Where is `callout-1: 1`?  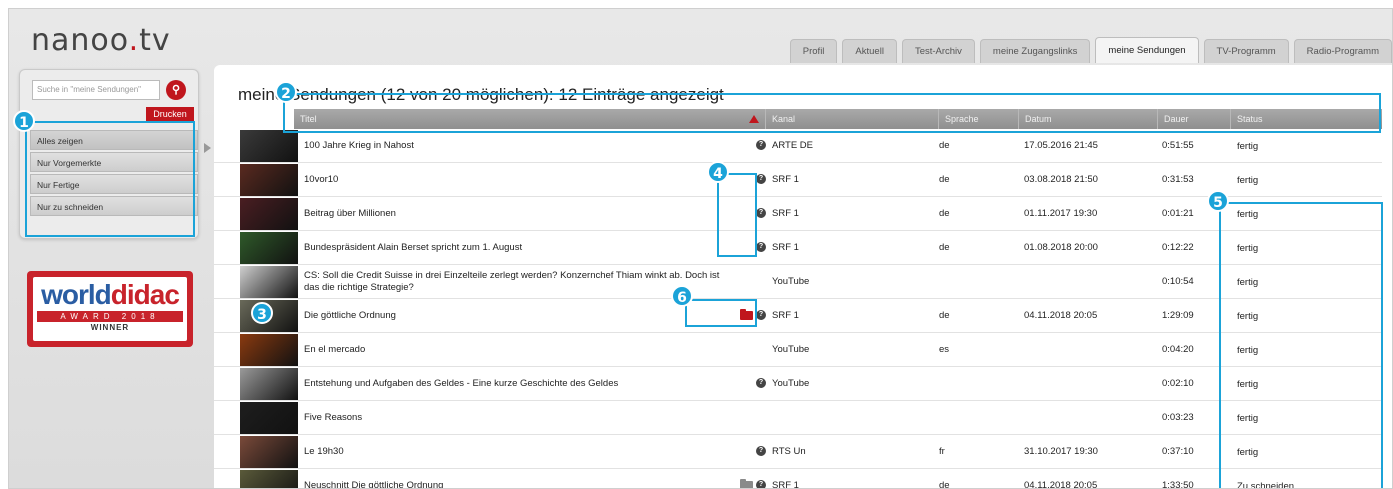
callout-1: 1 is located at coordinates (24, 121).